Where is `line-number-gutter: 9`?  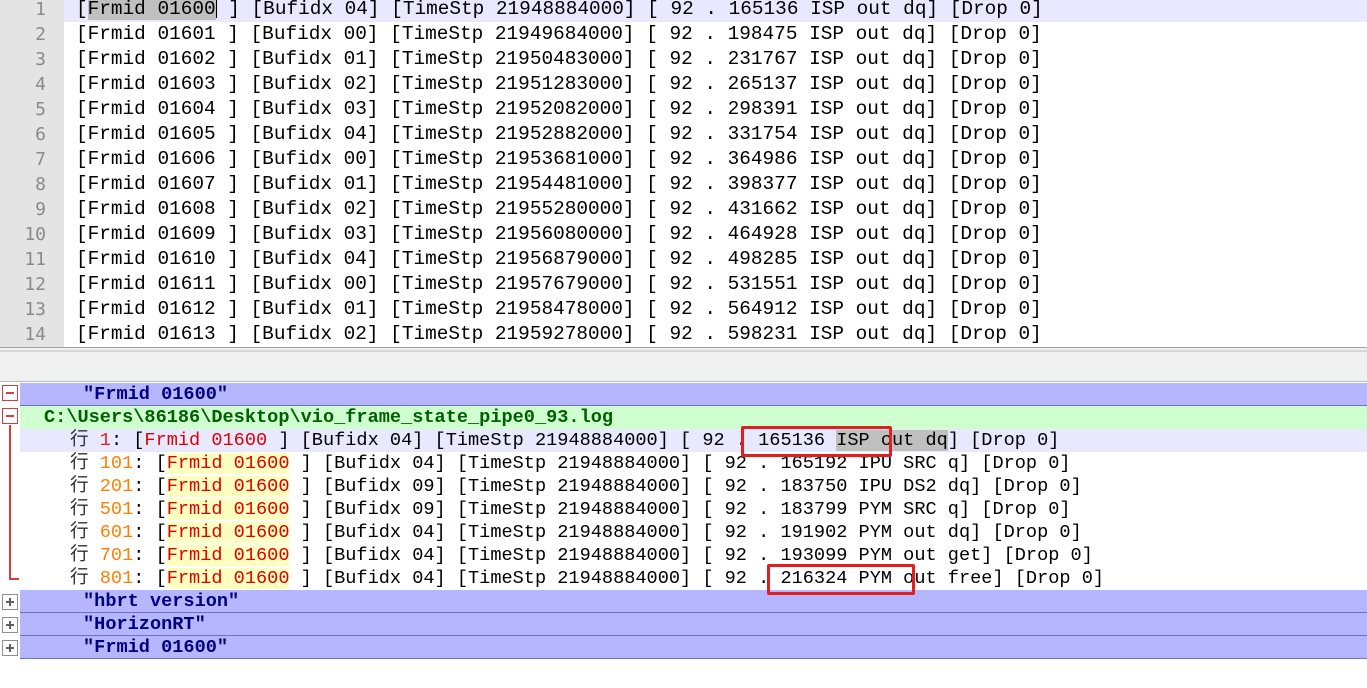
line-number-gutter: 9 is located at coordinates (32, 209).